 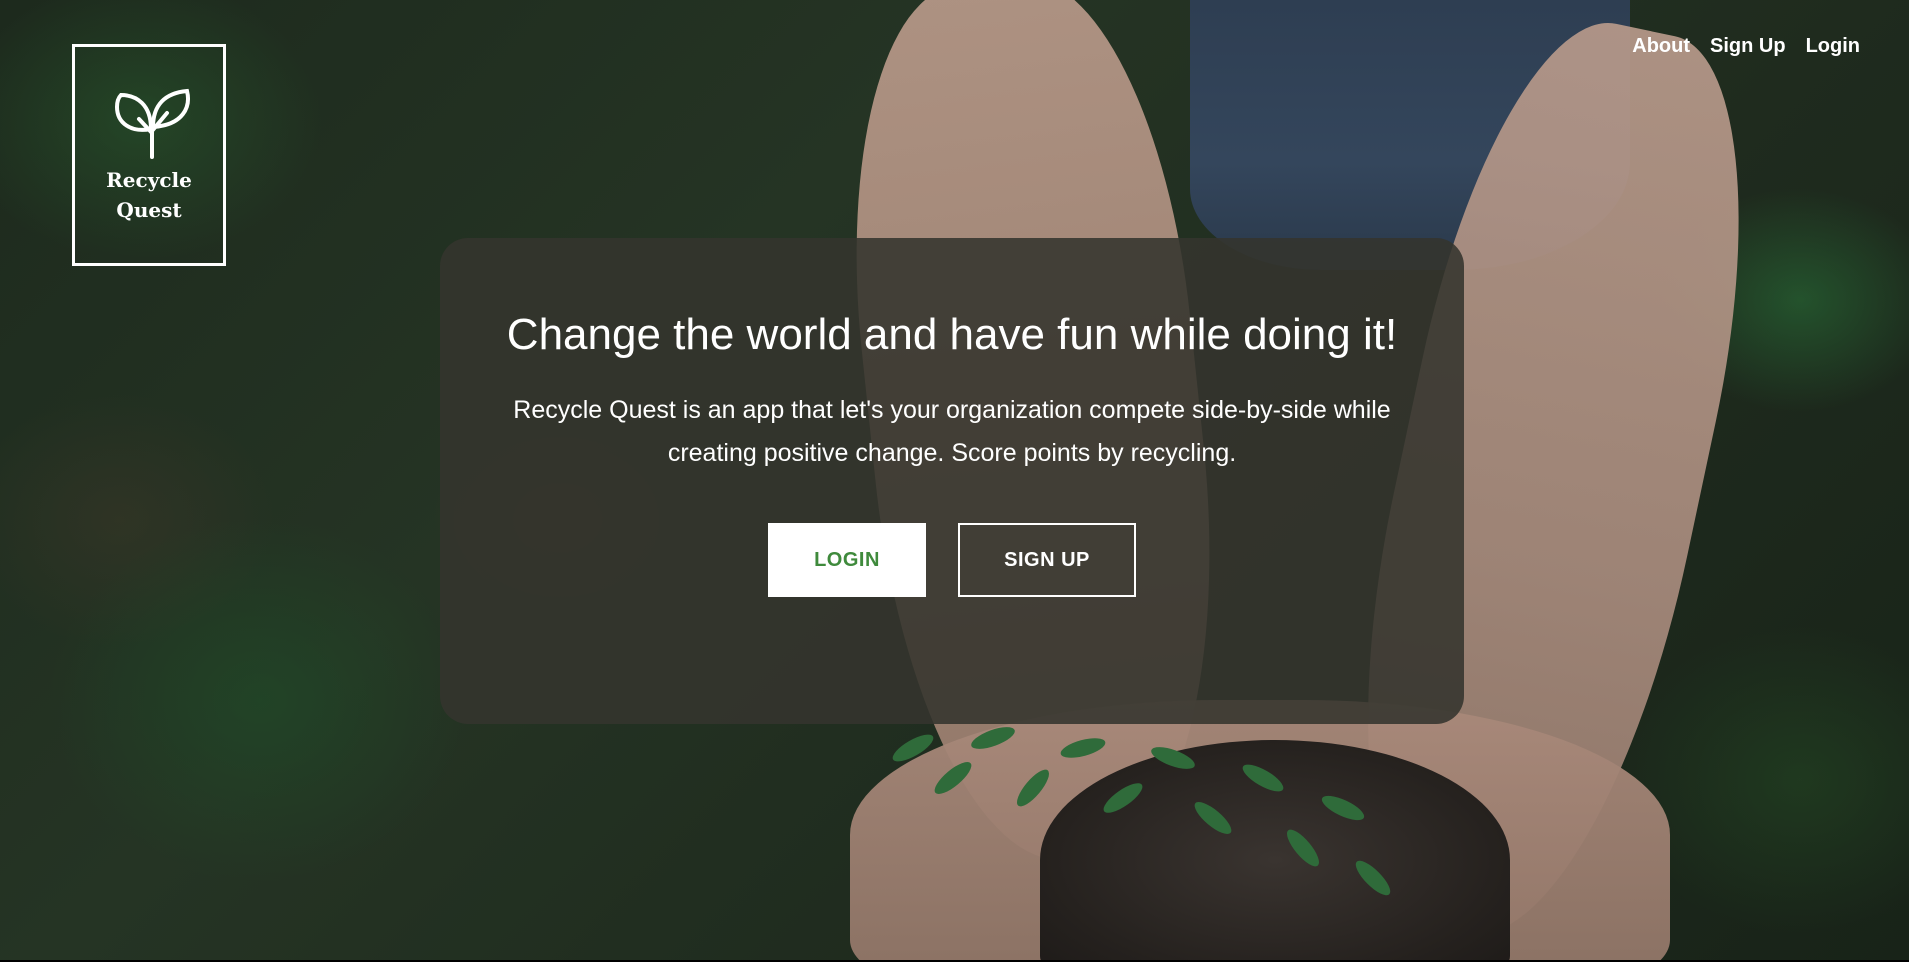 I want to click on brand-name-line2: Quest, so click(x=149, y=210).